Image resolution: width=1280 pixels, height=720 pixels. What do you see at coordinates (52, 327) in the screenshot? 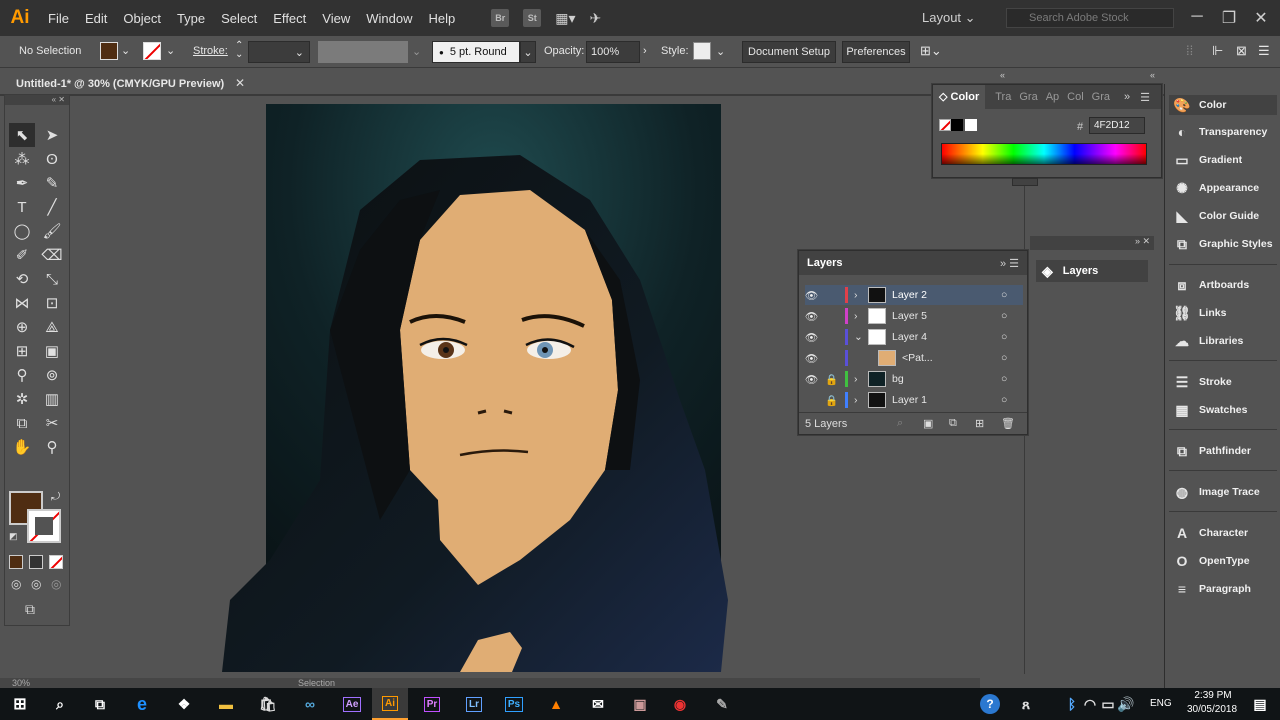
I see `perspective-grid-tool-icon: ⟁` at bounding box center [52, 327].